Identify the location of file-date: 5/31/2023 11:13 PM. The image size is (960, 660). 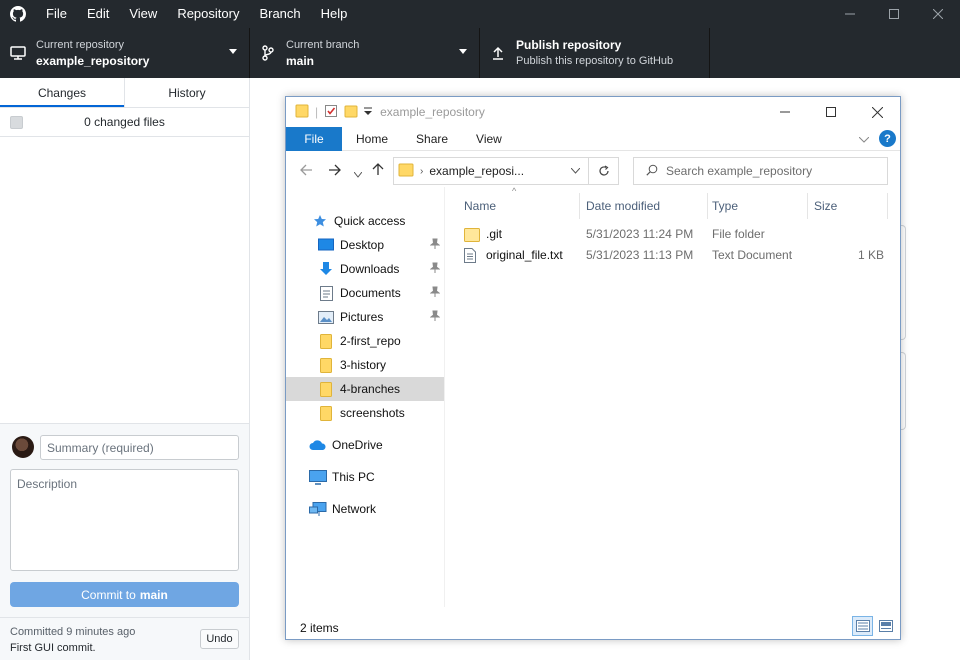
(640, 255).